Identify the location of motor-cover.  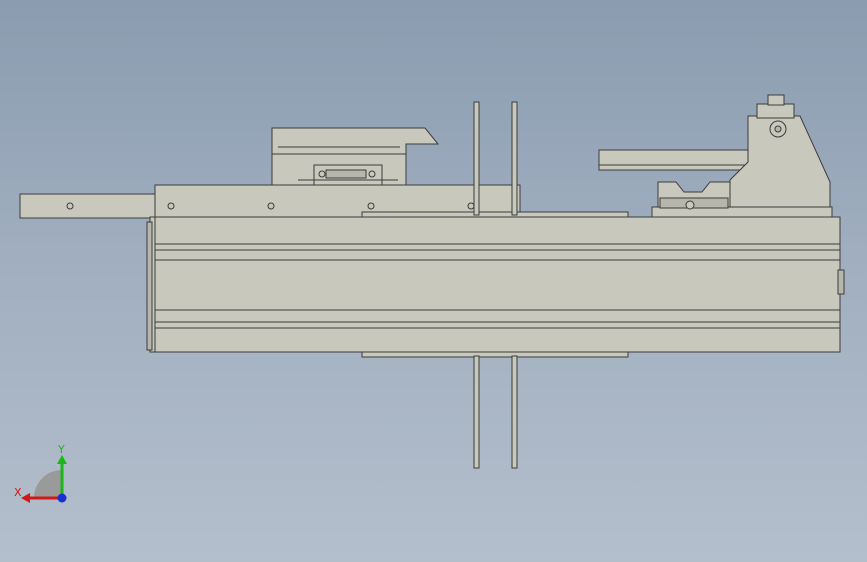
(355, 141).